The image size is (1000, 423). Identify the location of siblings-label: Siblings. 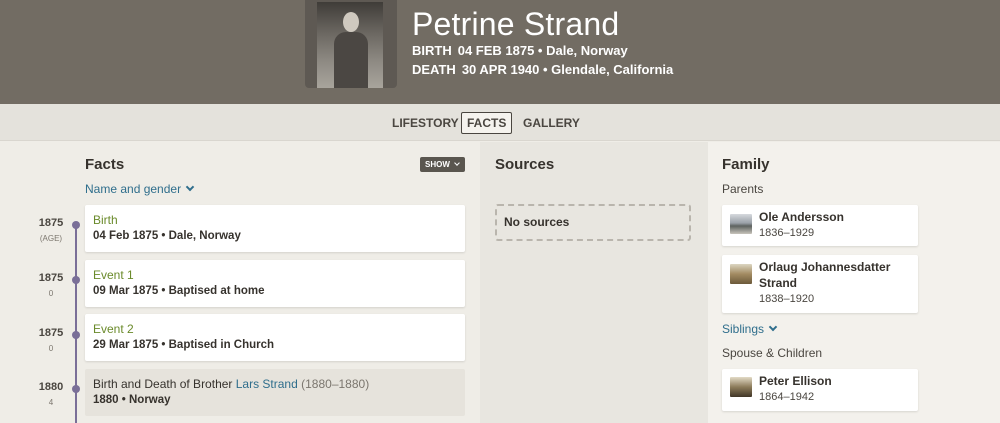
(743, 329).